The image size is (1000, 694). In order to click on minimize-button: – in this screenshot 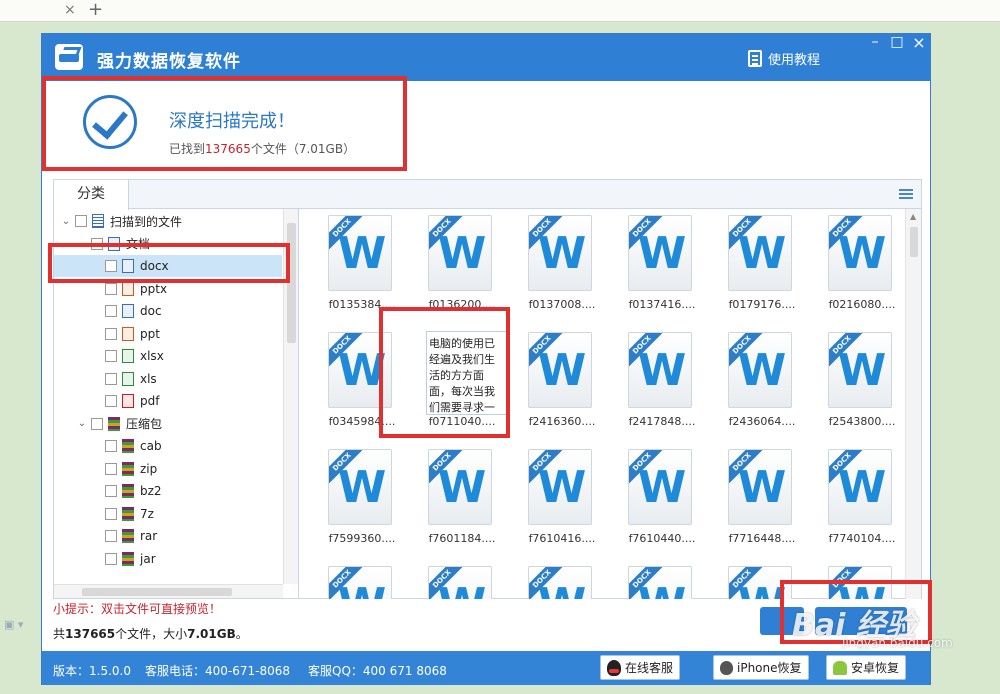, I will do `click(875, 43)`.